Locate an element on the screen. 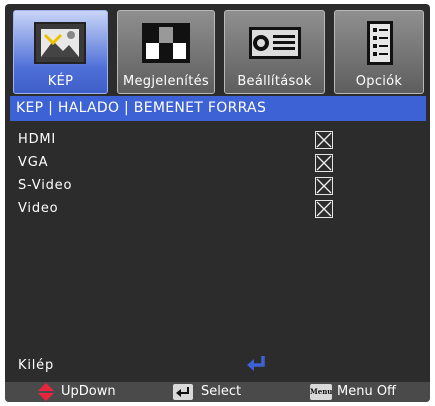  enter-icon is located at coordinates (256, 363).